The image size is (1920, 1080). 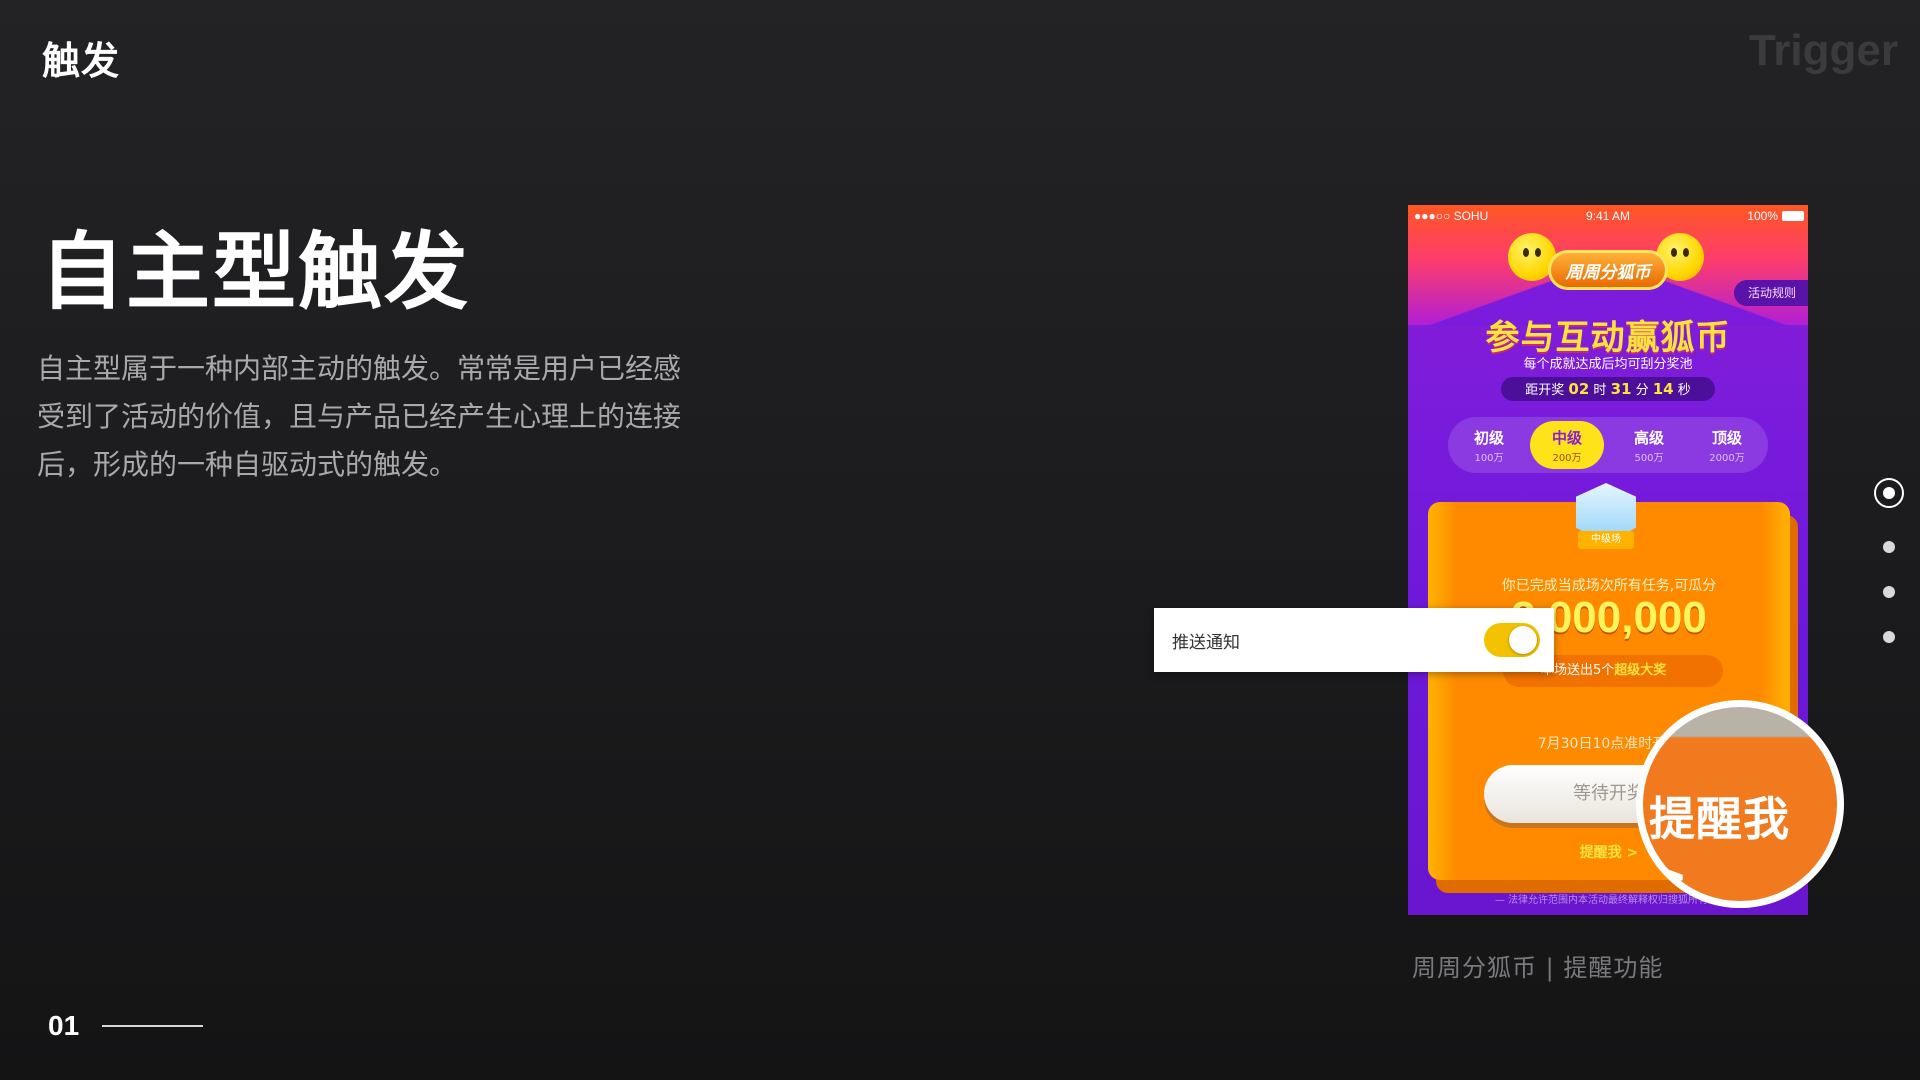 I want to click on page-number: 01, so click(x=64, y=1025).